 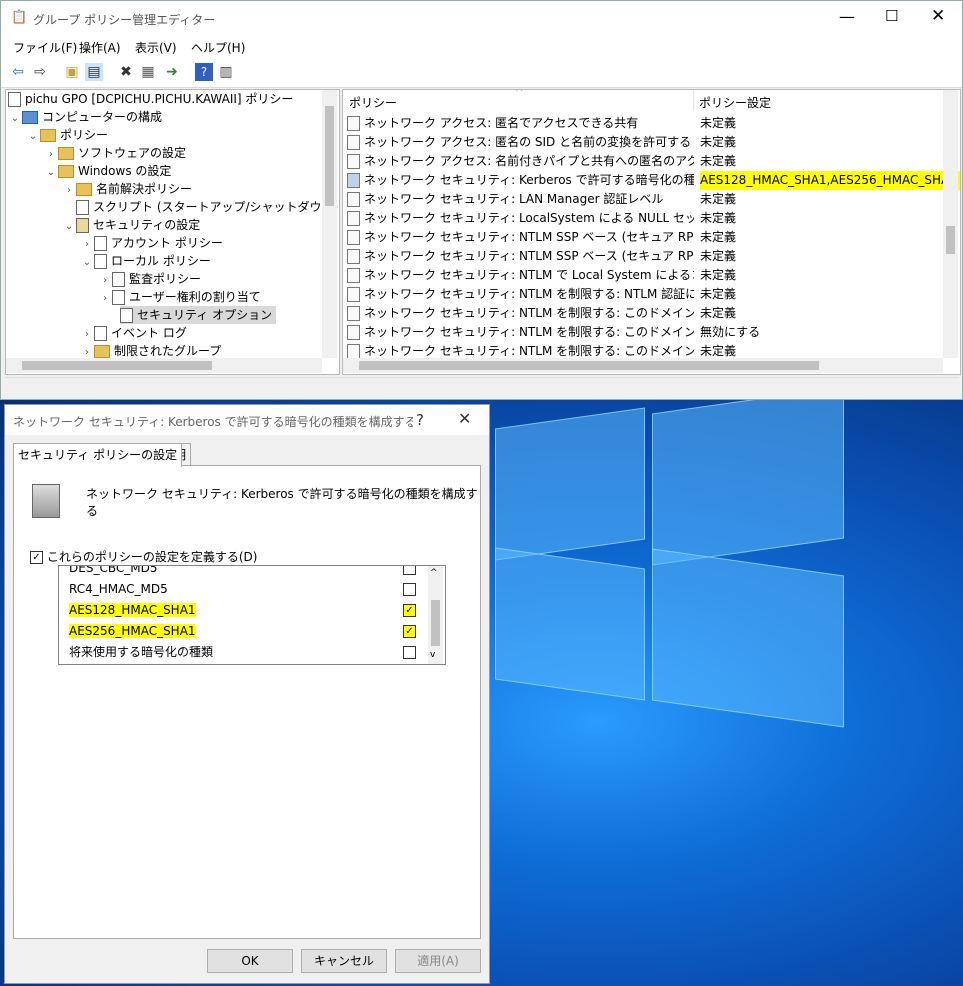 I want to click on menu-view: 表示(V), so click(x=156, y=47).